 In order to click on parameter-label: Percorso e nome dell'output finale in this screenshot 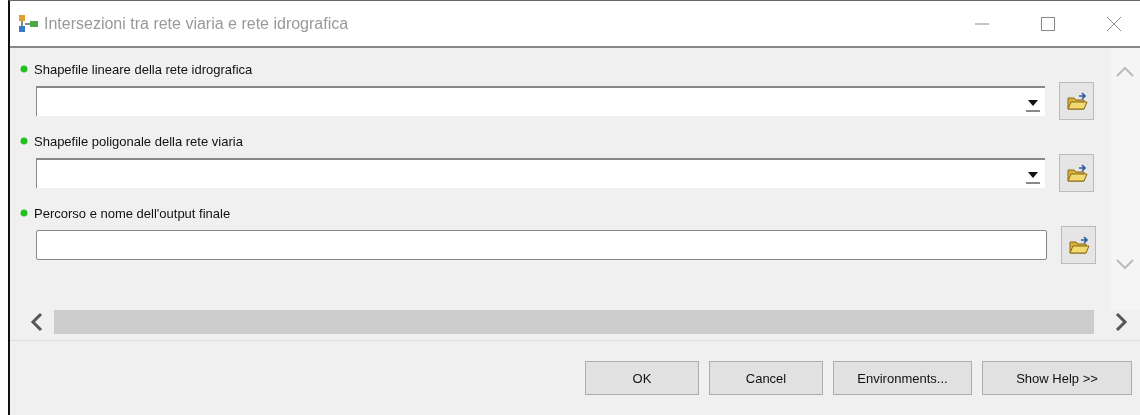, I will do `click(132, 213)`.